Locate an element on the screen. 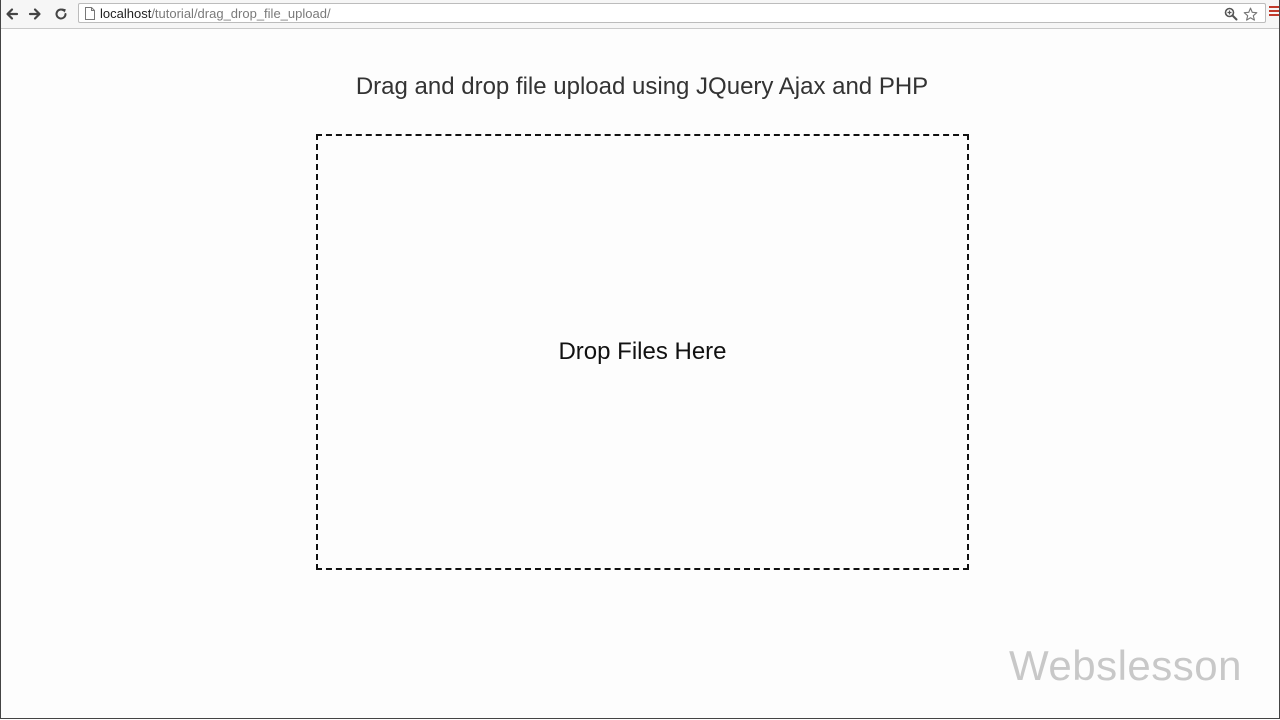  forward-arrow-icon is located at coordinates (34, 14).